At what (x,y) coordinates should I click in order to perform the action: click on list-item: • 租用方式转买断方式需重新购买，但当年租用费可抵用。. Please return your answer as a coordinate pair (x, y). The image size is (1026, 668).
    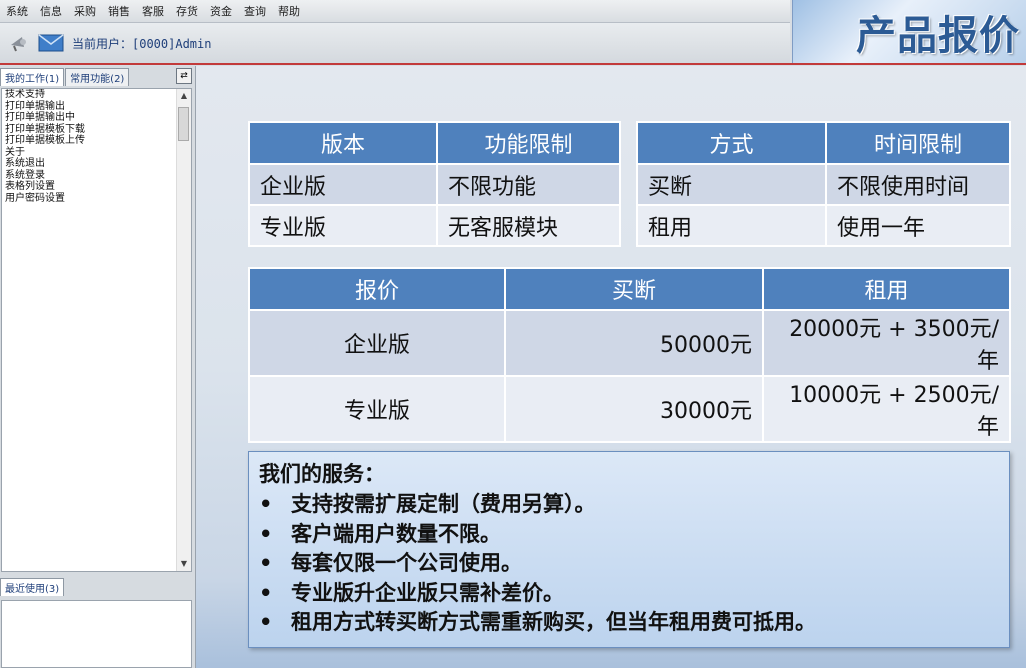
    Looking at the image, I should click on (629, 623).